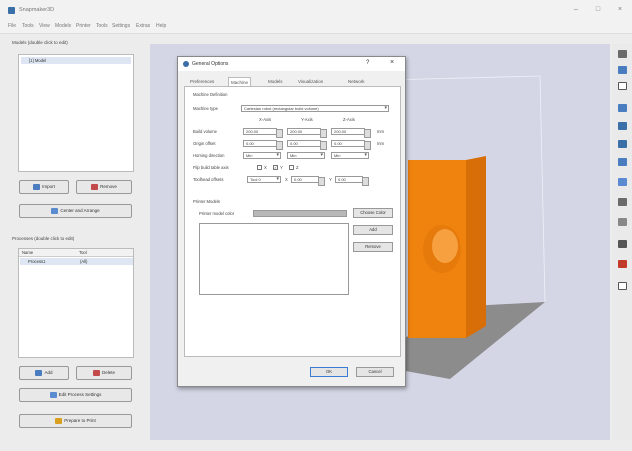 The height and width of the screenshot is (451, 632). What do you see at coordinates (542, 189) in the screenshot?
I see `build-volume-edge` at bounding box center [542, 189].